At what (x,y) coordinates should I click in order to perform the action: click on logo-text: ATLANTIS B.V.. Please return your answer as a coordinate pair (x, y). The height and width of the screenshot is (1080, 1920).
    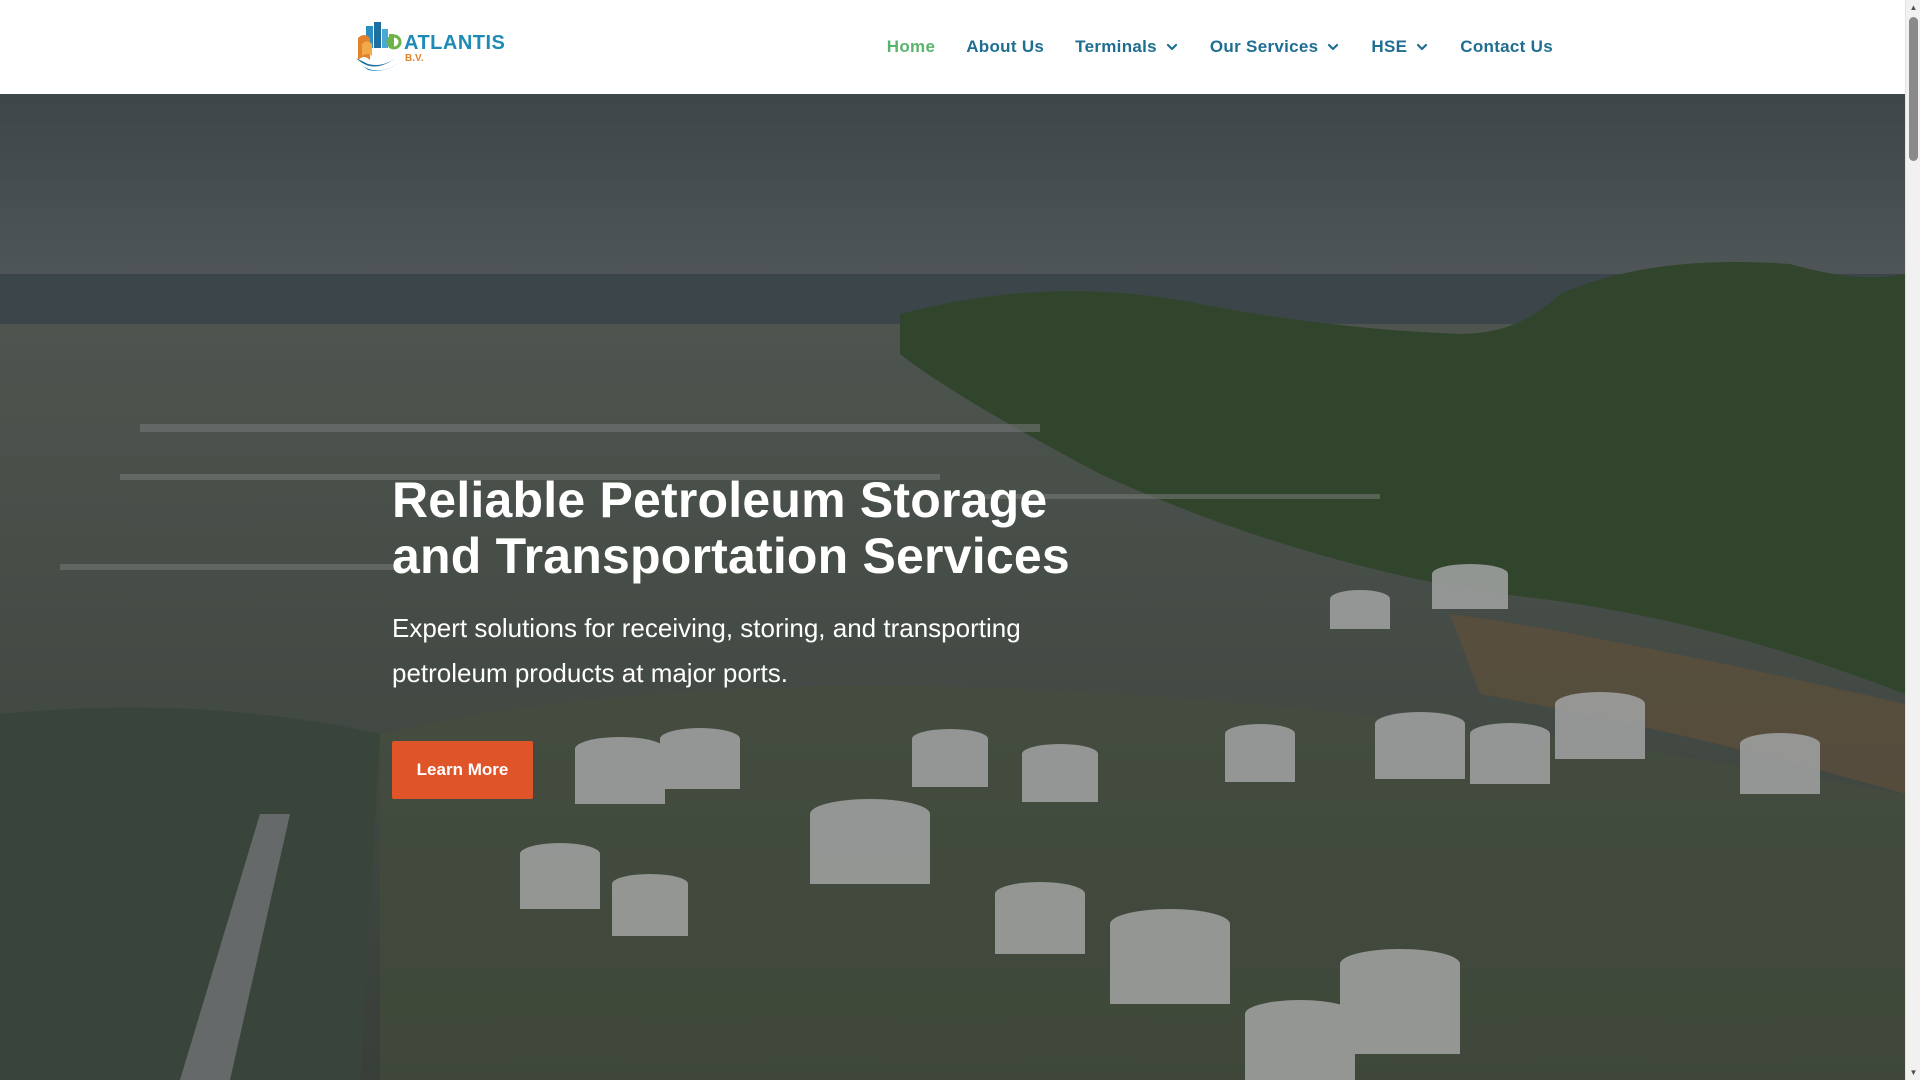
    Looking at the image, I should click on (454, 46).